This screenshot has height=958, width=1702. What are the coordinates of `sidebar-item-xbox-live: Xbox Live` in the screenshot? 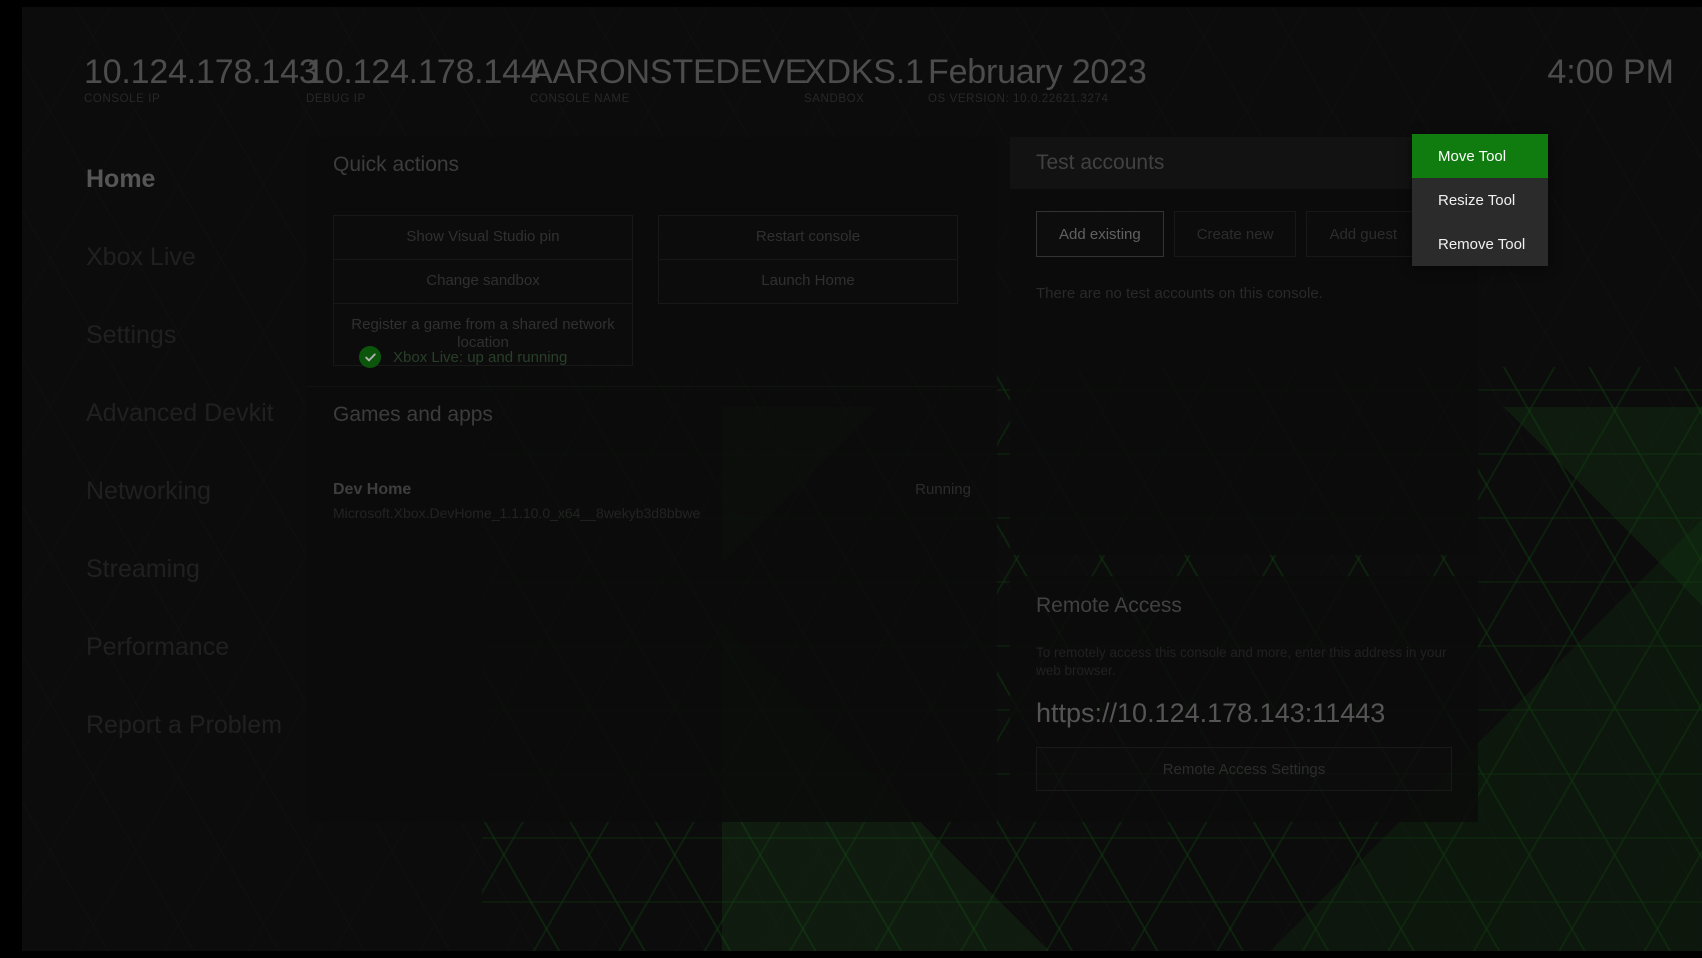 It's located at (180, 257).